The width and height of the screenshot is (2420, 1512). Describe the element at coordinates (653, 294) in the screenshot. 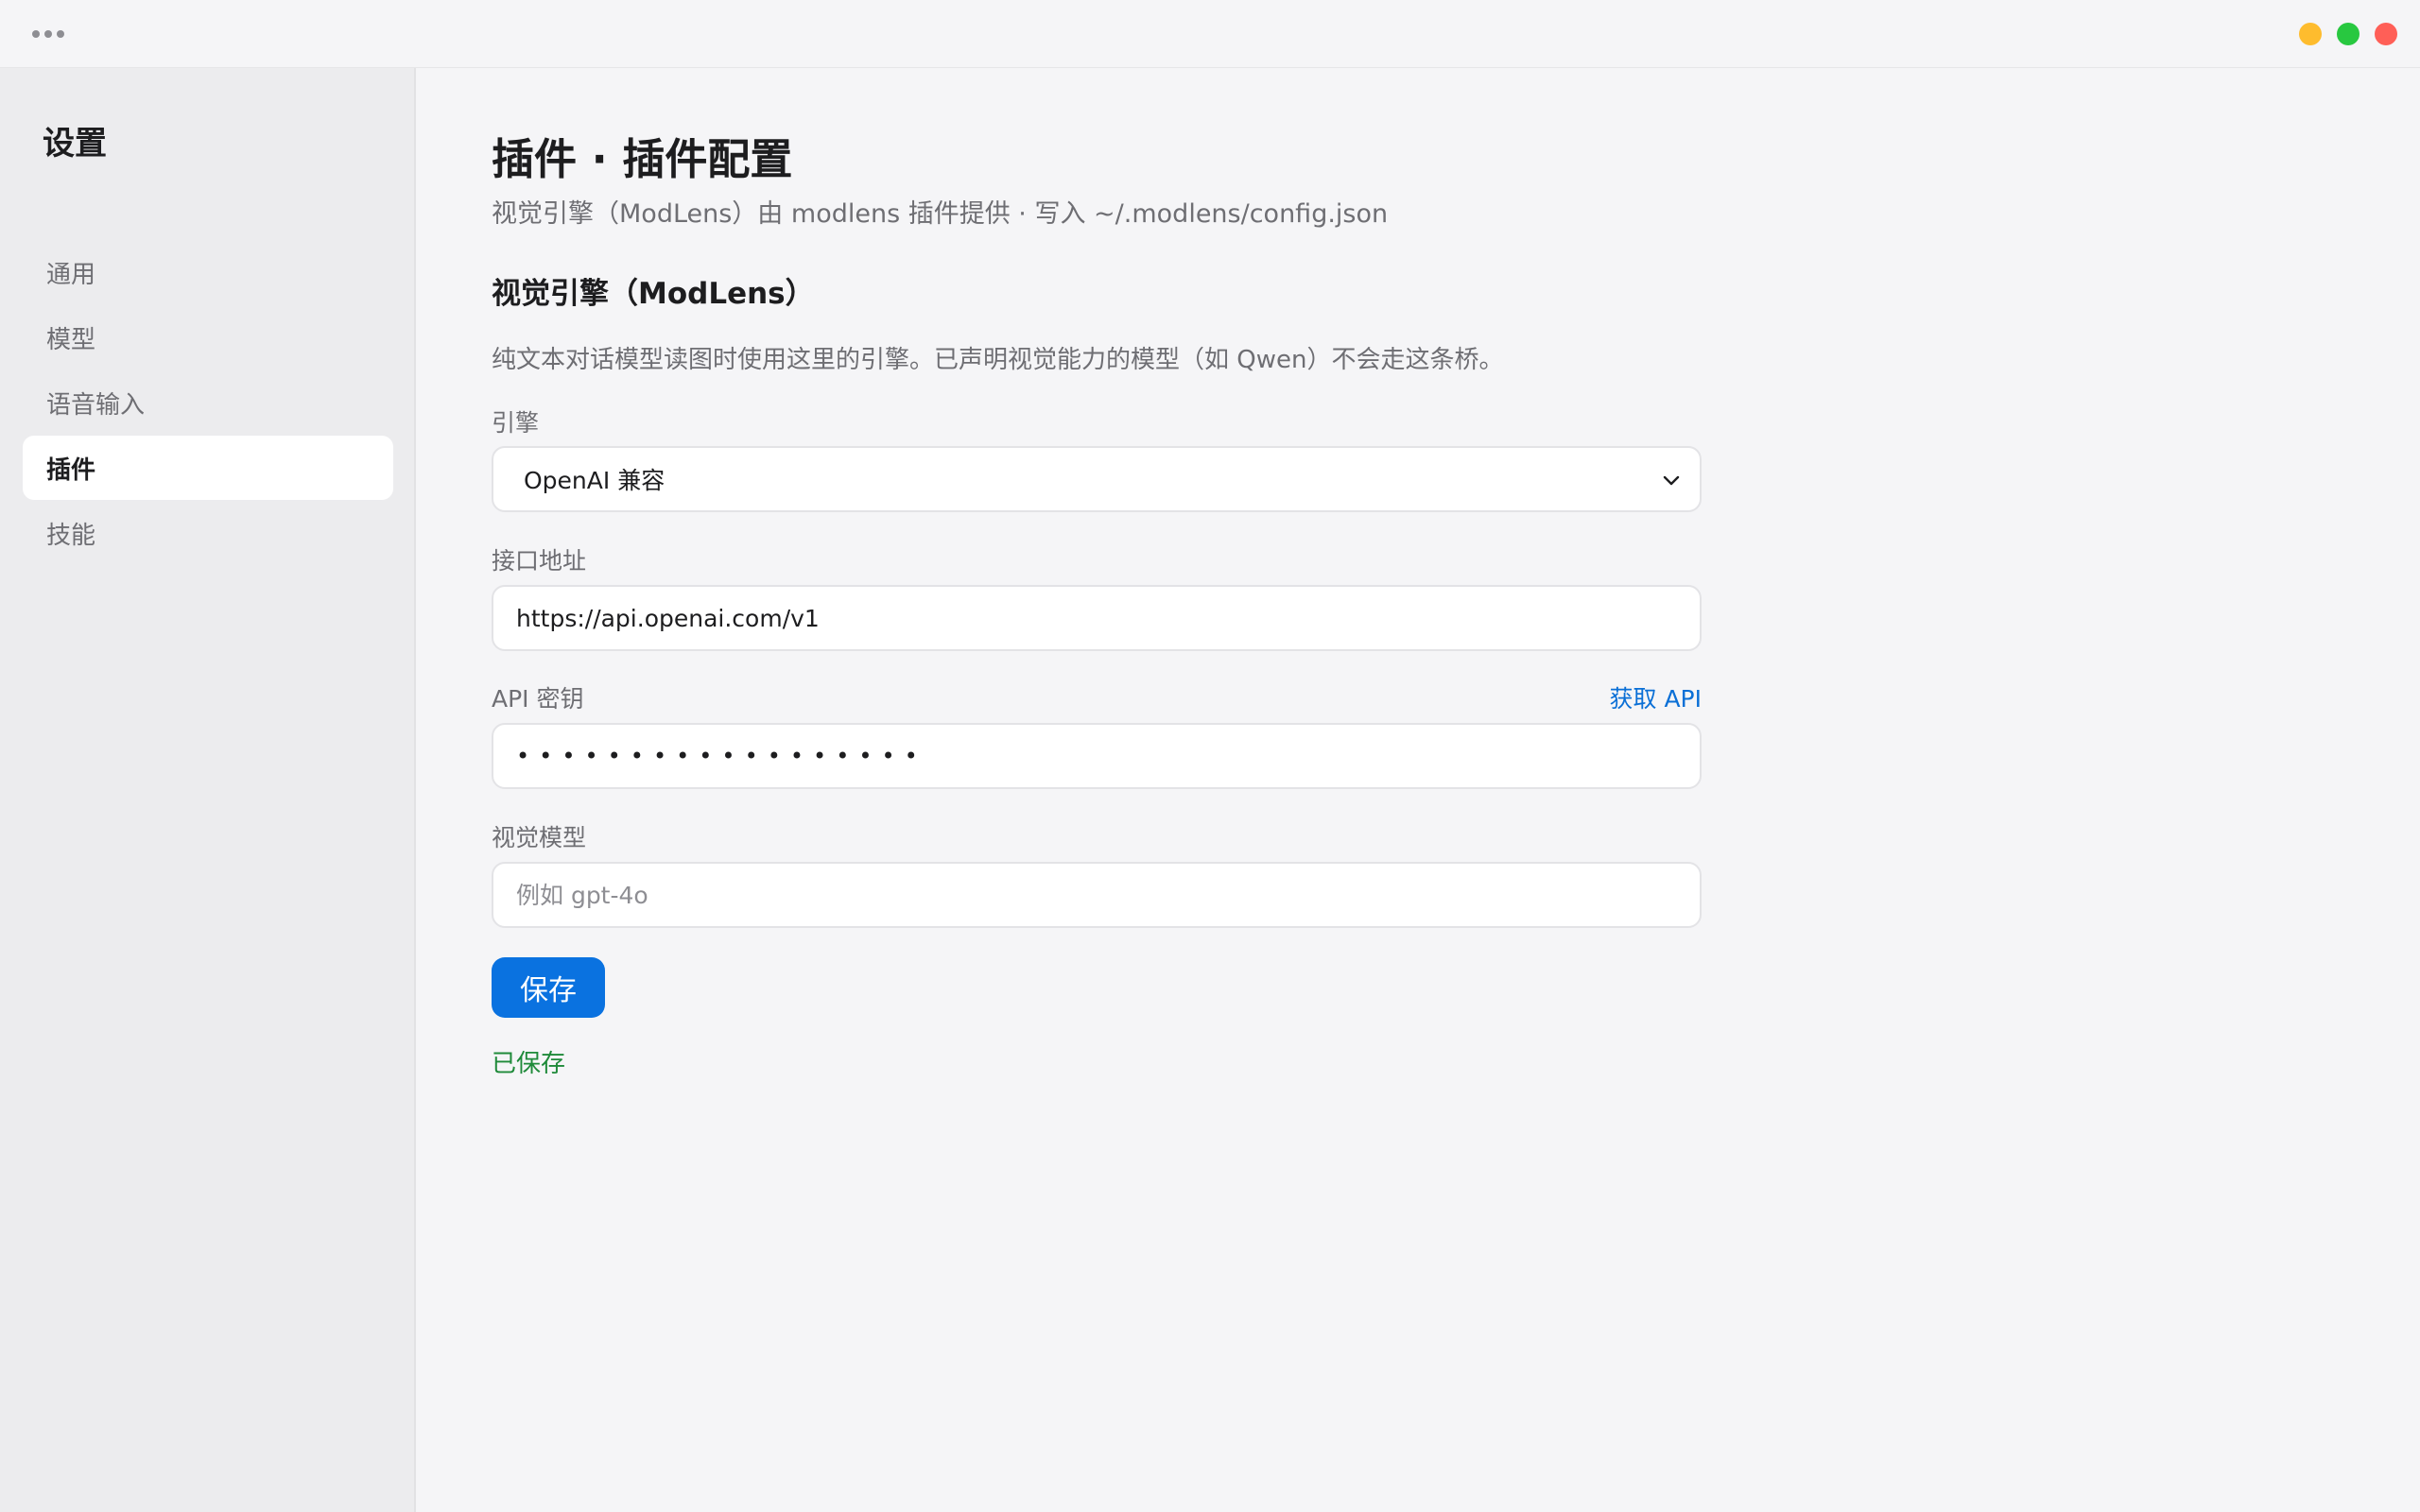

I see `section-title: 视觉引擎（ModLens）` at that location.